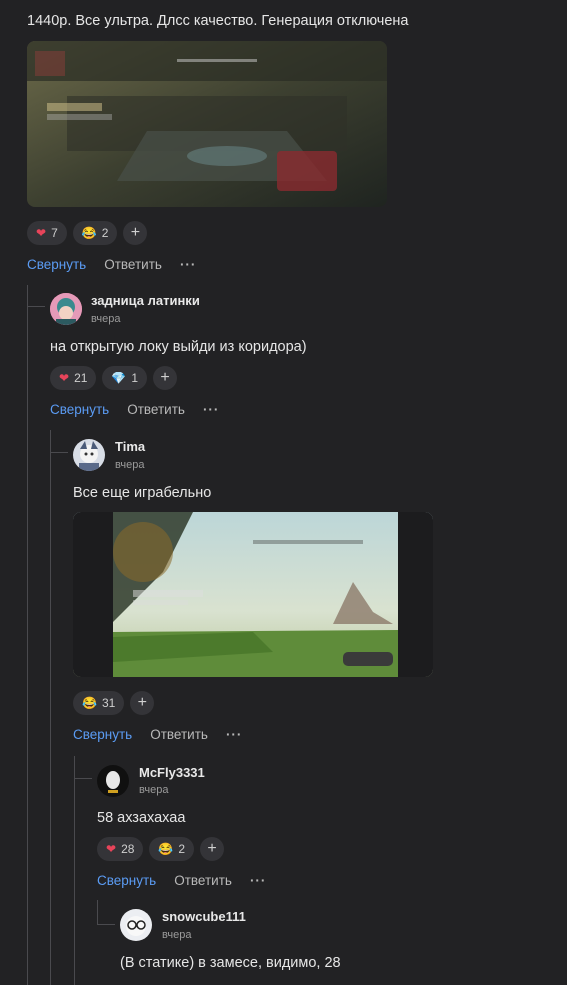  What do you see at coordinates (145, 300) in the screenshot?
I see `author-name: задница латинки` at bounding box center [145, 300].